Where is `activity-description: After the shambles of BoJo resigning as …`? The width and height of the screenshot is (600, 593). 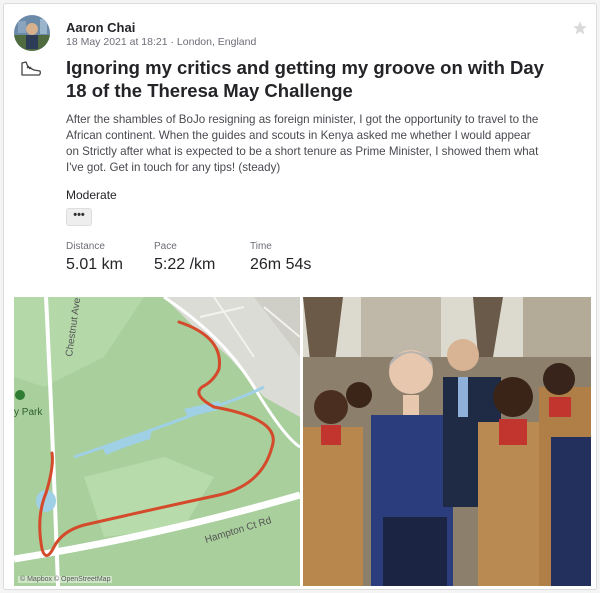
activity-description: After the shambles of BoJo resigning as … is located at coordinates (302, 143).